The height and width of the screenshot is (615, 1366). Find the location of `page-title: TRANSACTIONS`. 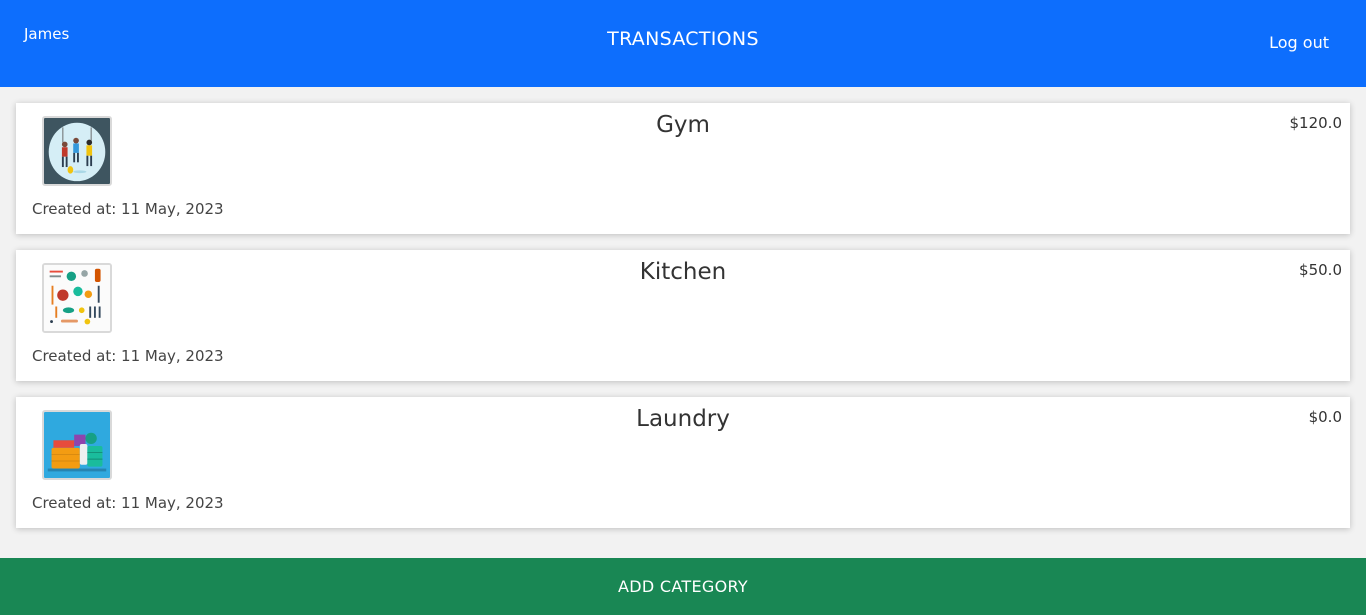

page-title: TRANSACTIONS is located at coordinates (683, 39).